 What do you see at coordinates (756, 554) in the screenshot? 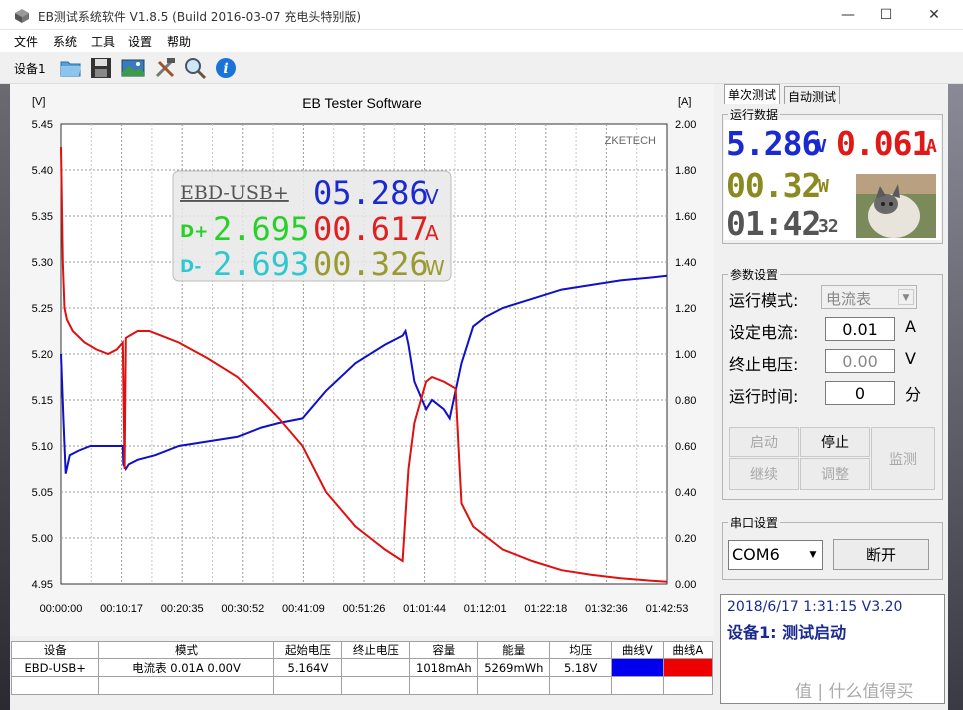
I see `com-port-value: COM6` at bounding box center [756, 554].